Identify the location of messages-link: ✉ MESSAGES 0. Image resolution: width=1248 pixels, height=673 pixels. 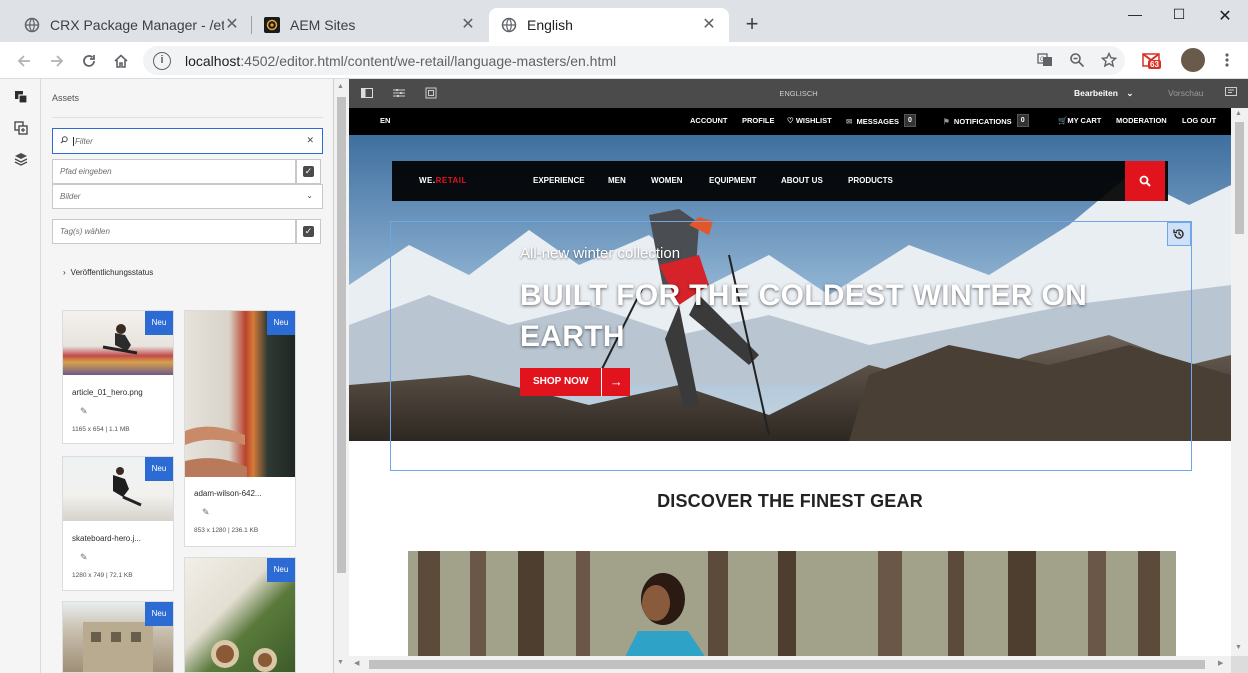
(881, 121).